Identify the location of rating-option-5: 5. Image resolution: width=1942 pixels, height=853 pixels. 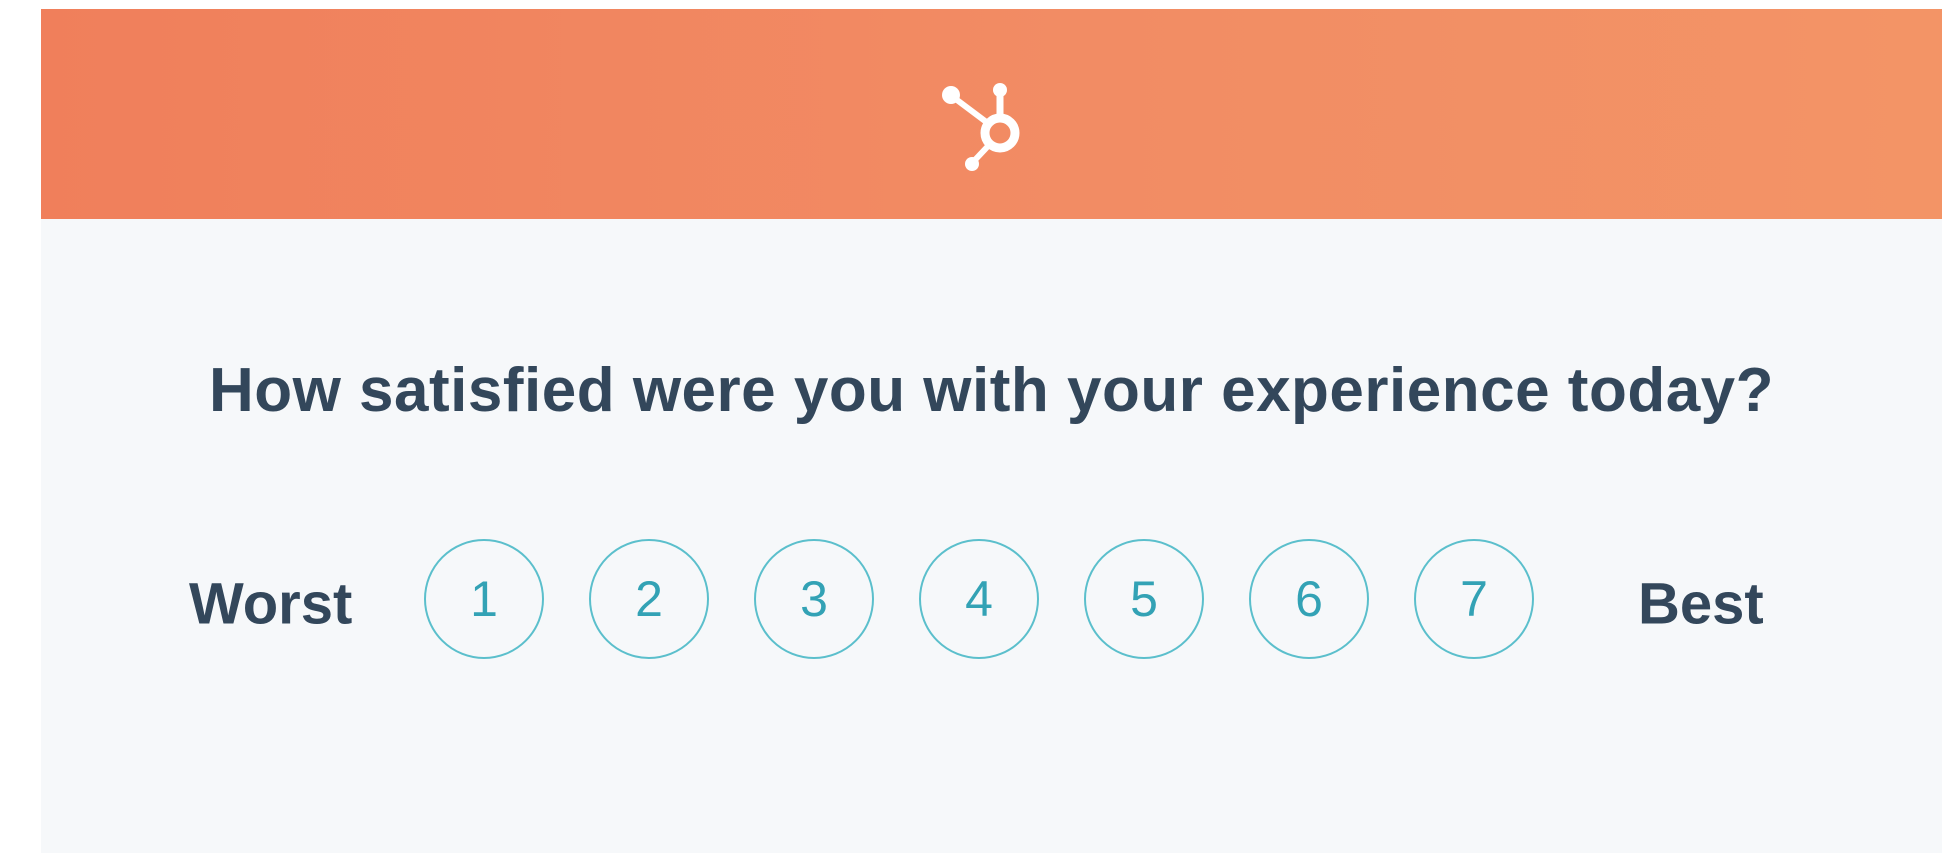
(1144, 599).